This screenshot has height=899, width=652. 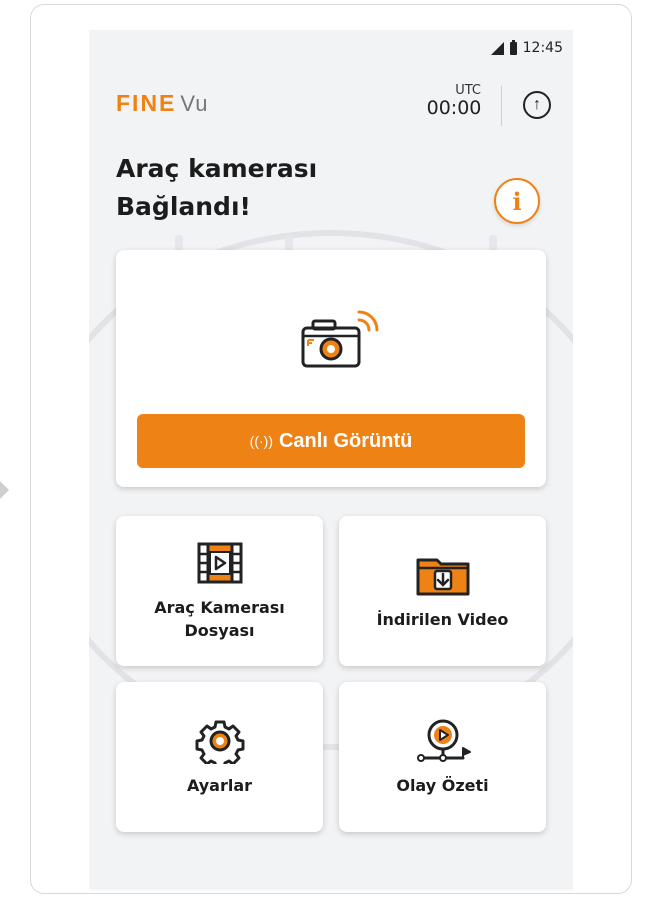 What do you see at coordinates (443, 740) in the screenshot?
I see `event-summary-icon` at bounding box center [443, 740].